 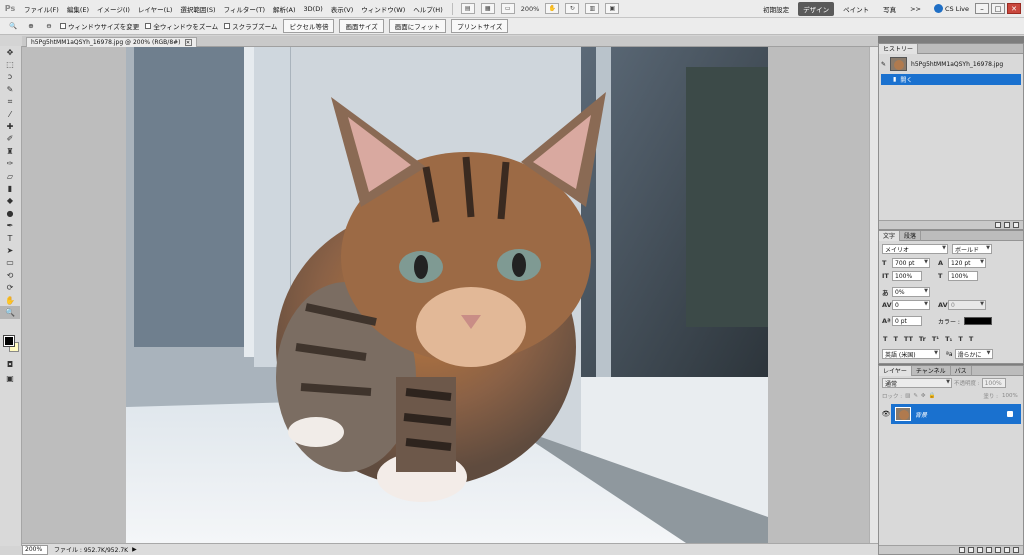 I want to click on blend-mode-select: 通常 ▼, so click(x=917, y=383).